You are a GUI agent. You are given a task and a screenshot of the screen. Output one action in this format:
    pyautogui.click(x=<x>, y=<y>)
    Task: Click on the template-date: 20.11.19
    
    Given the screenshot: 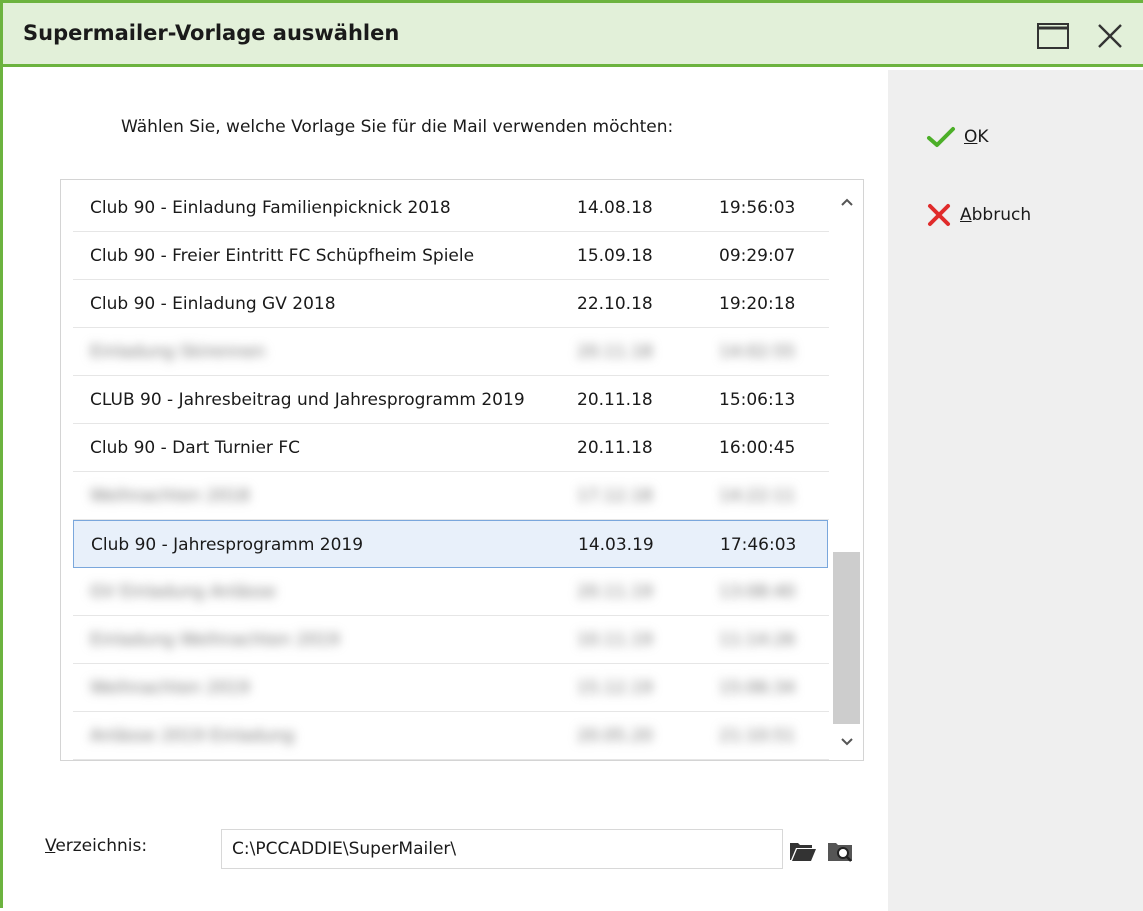 What is the action you would take?
    pyautogui.click(x=615, y=592)
    